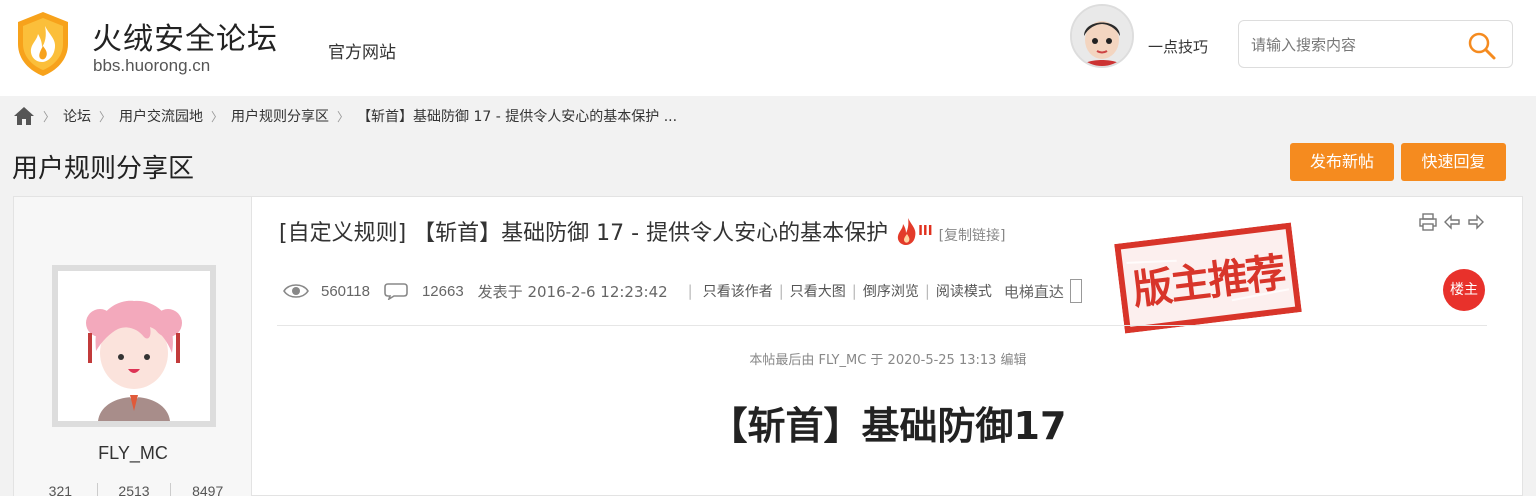 This screenshot has width=1536, height=496. Describe the element at coordinates (1208, 278) in the screenshot. I see `moderator-recommend-stamp: 版主推荐` at that location.